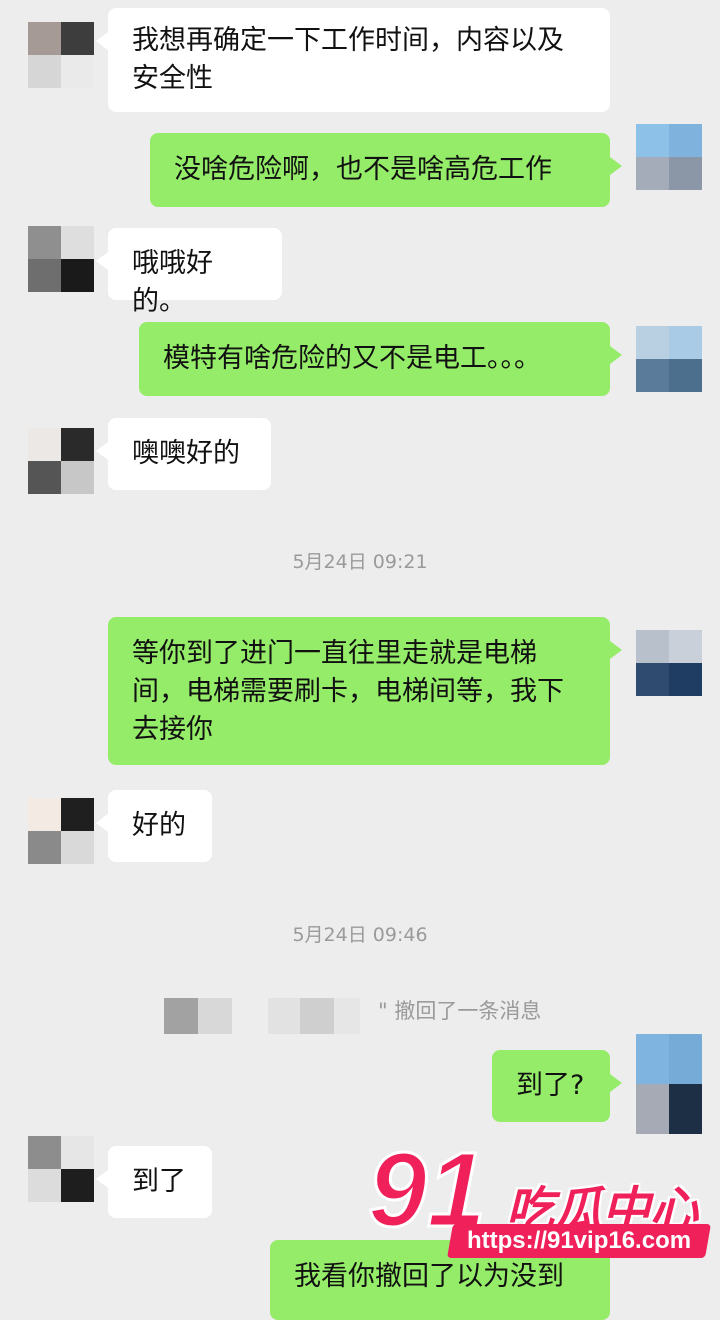 Image resolution: width=720 pixels, height=1320 pixels. I want to click on outgoing-message: 模特有啥危险的又不是电工。。。, so click(380, 359).